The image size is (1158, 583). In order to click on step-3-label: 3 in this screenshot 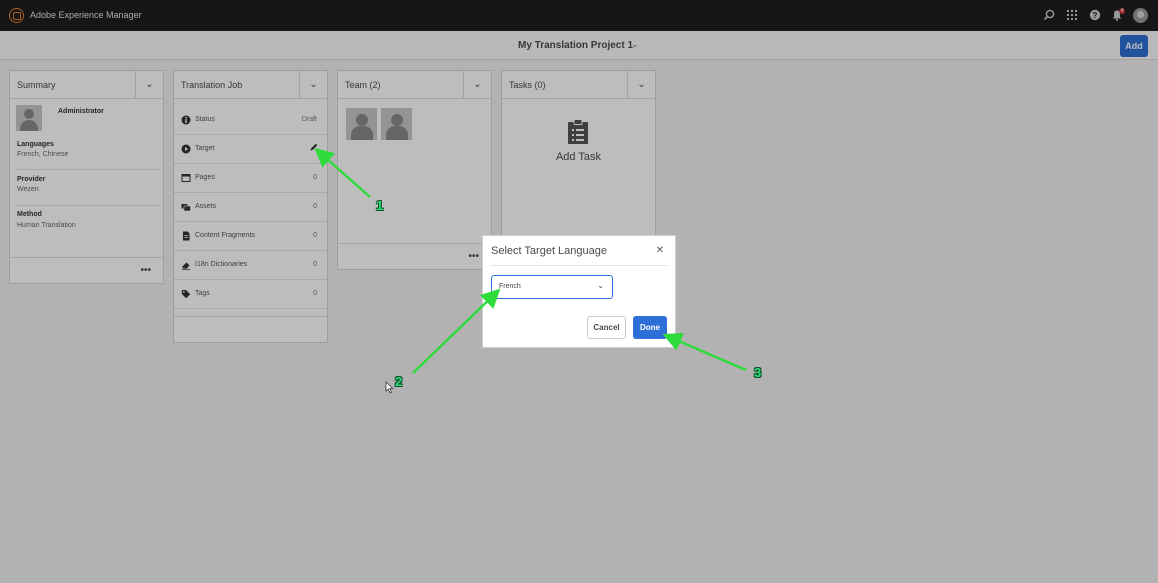, I will do `click(758, 372)`.